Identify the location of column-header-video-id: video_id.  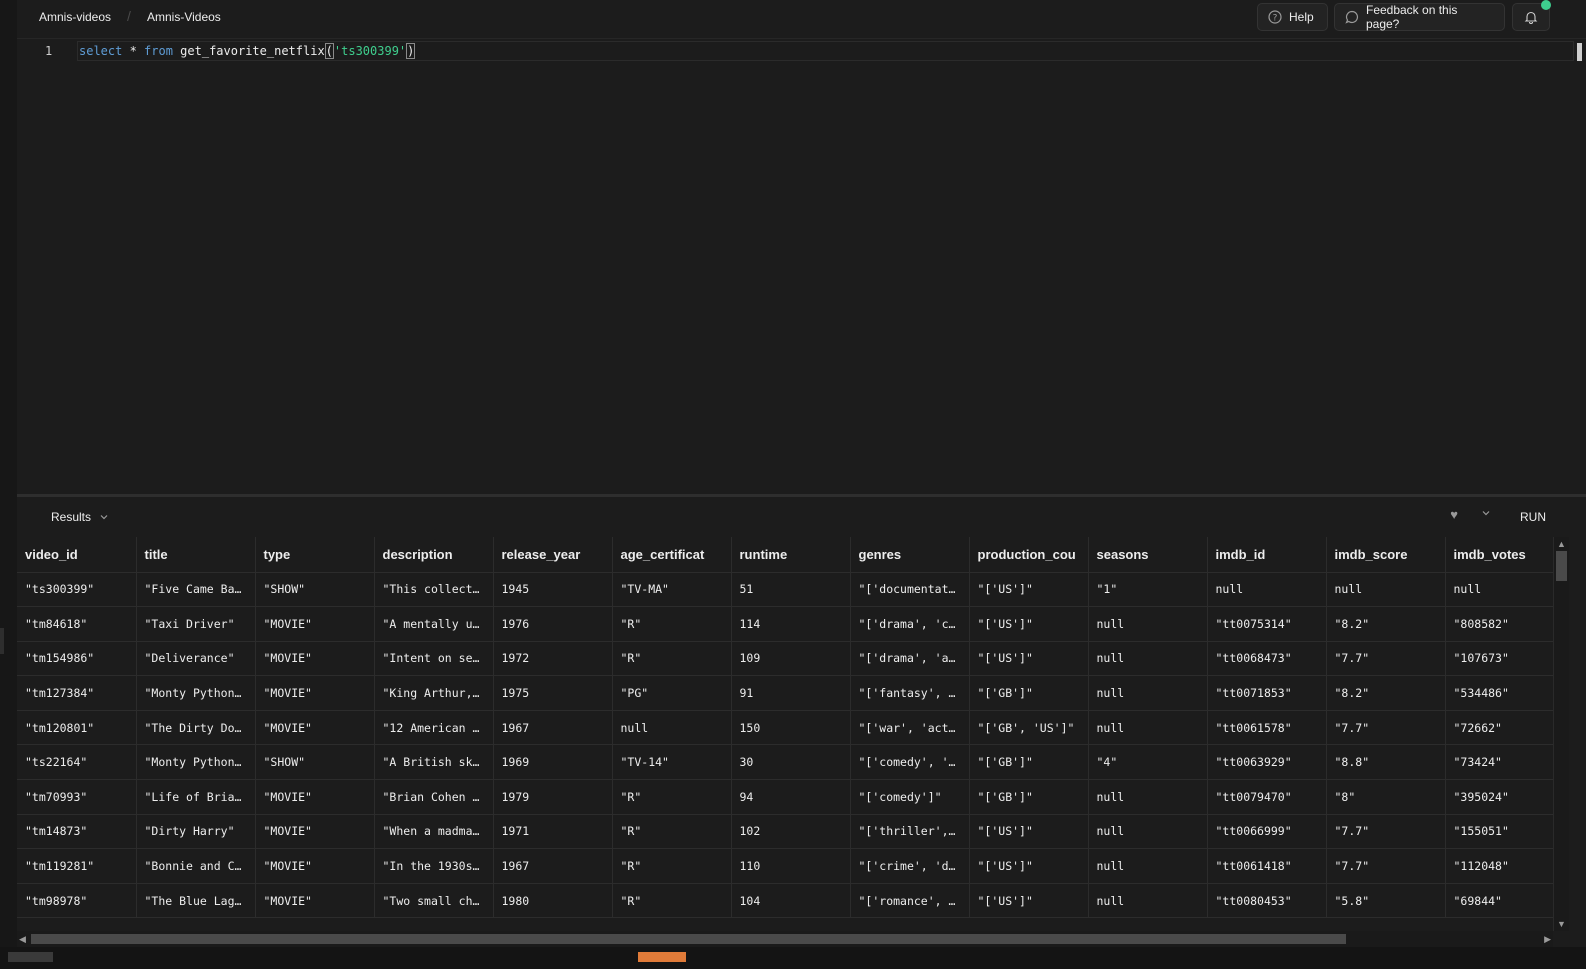
(77, 555).